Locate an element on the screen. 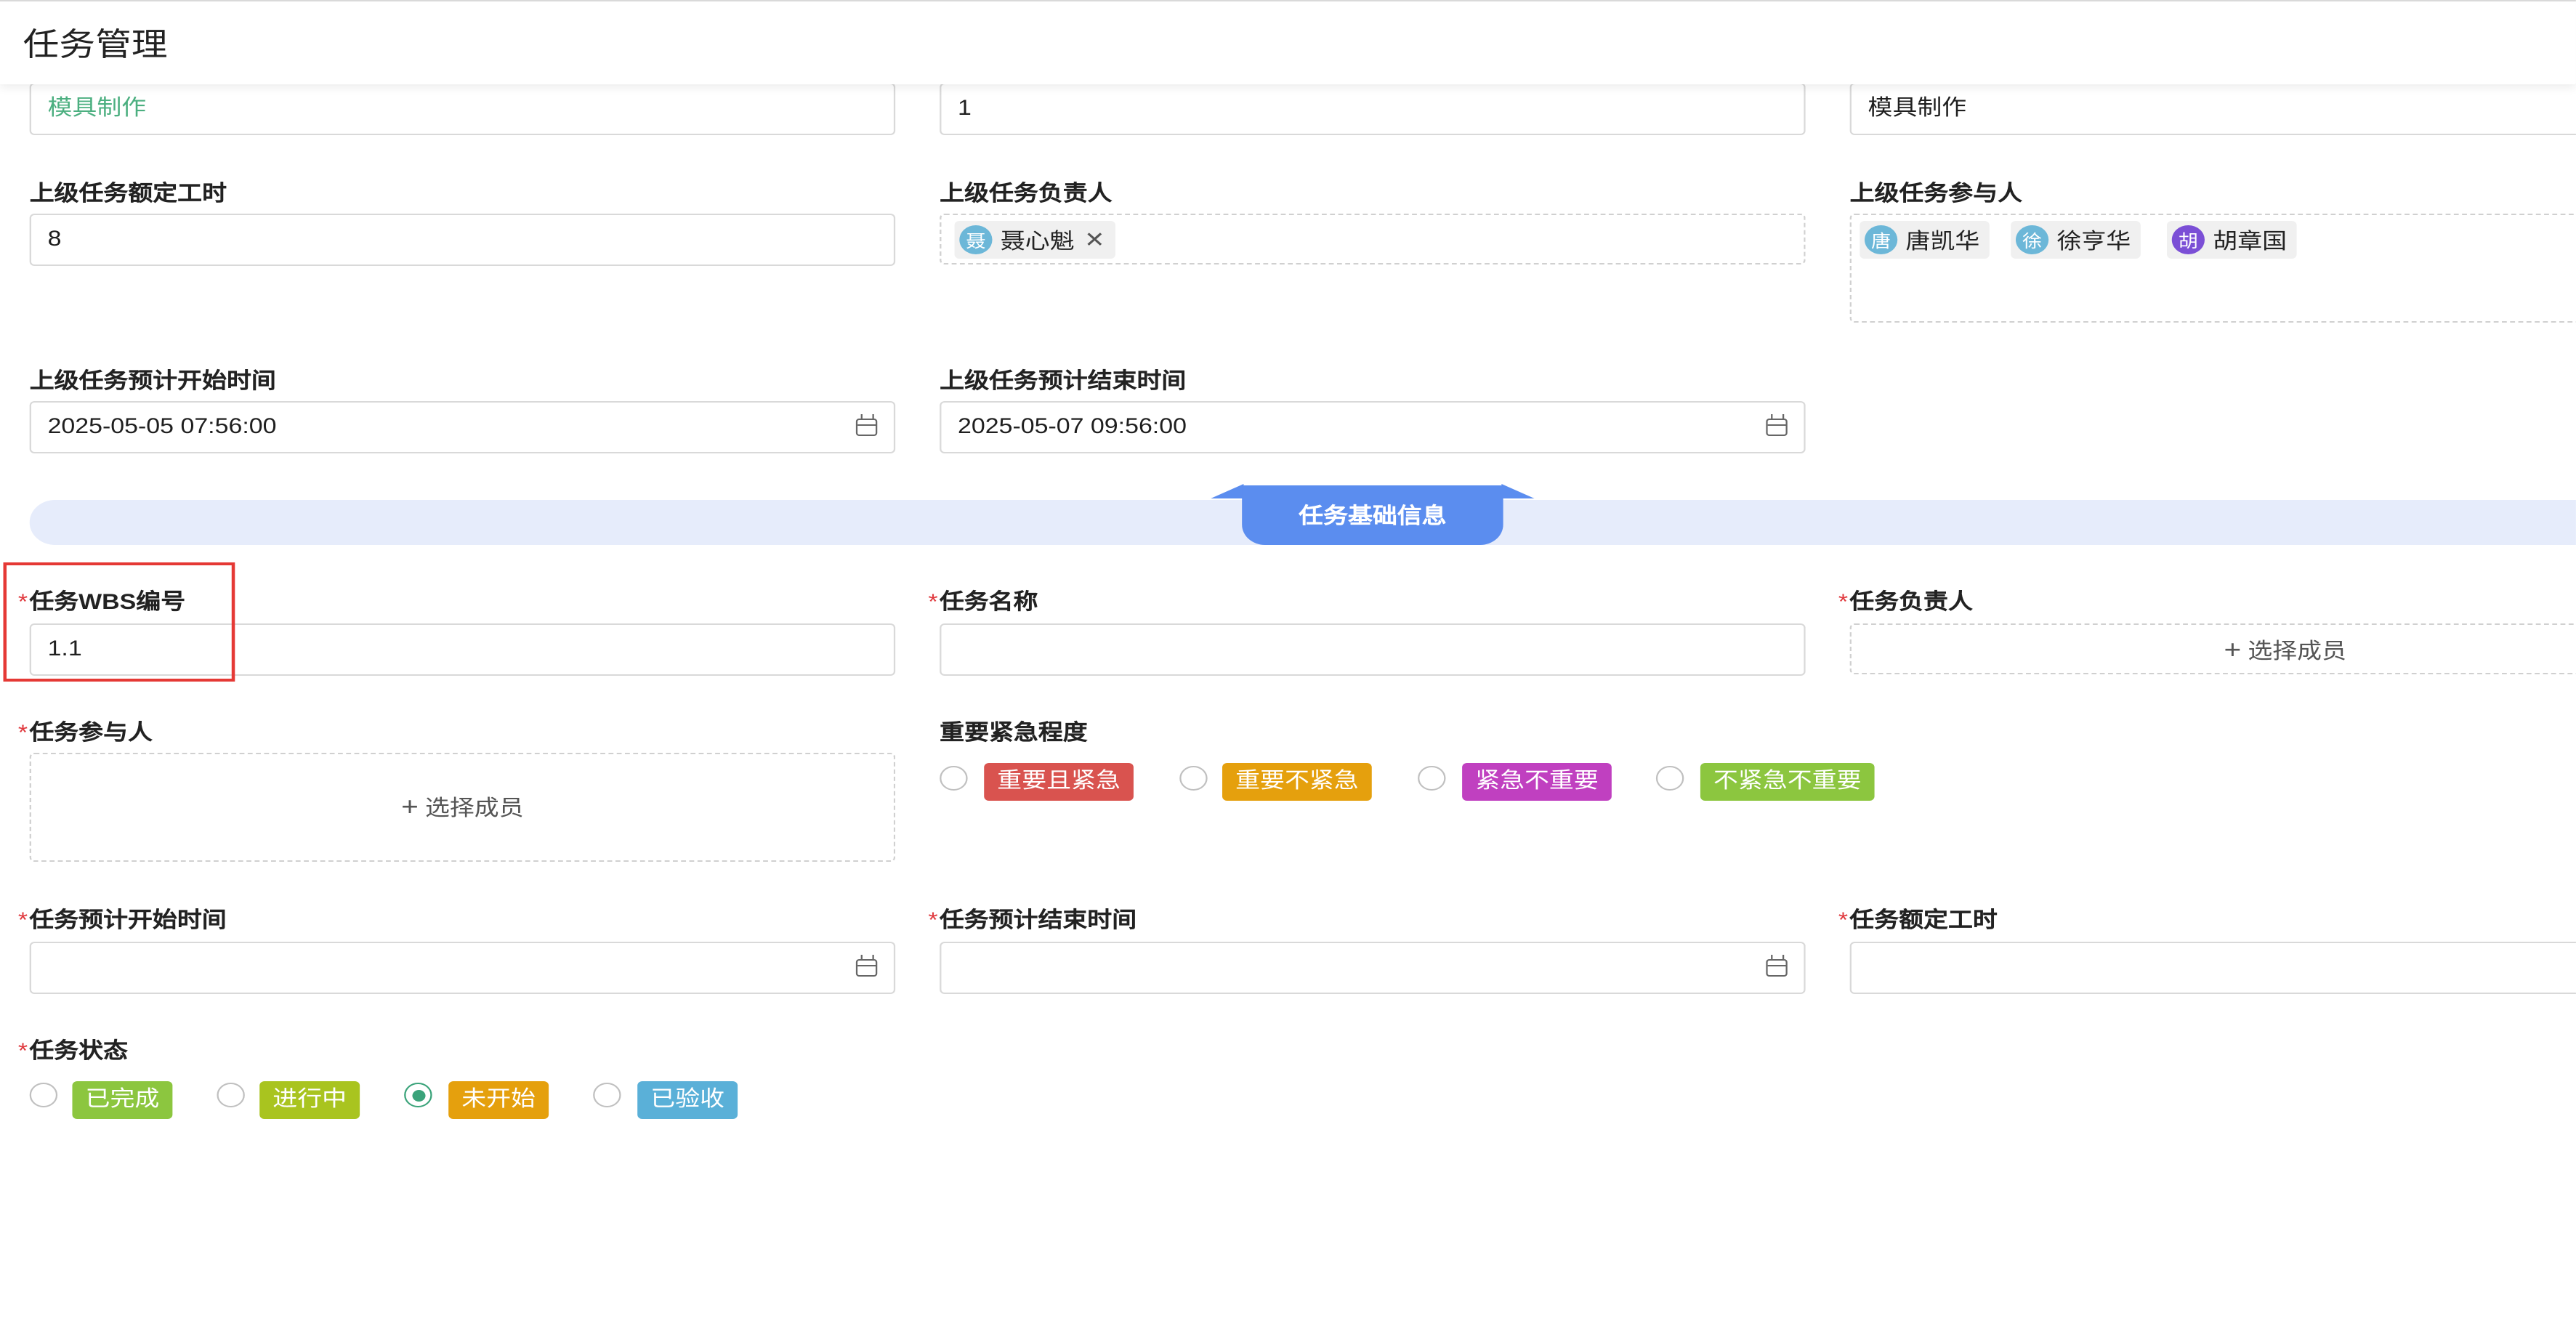 This screenshot has height=1321, width=2576. parent-end-value: 2025-05-07 09:56:00 is located at coordinates (1073, 426).